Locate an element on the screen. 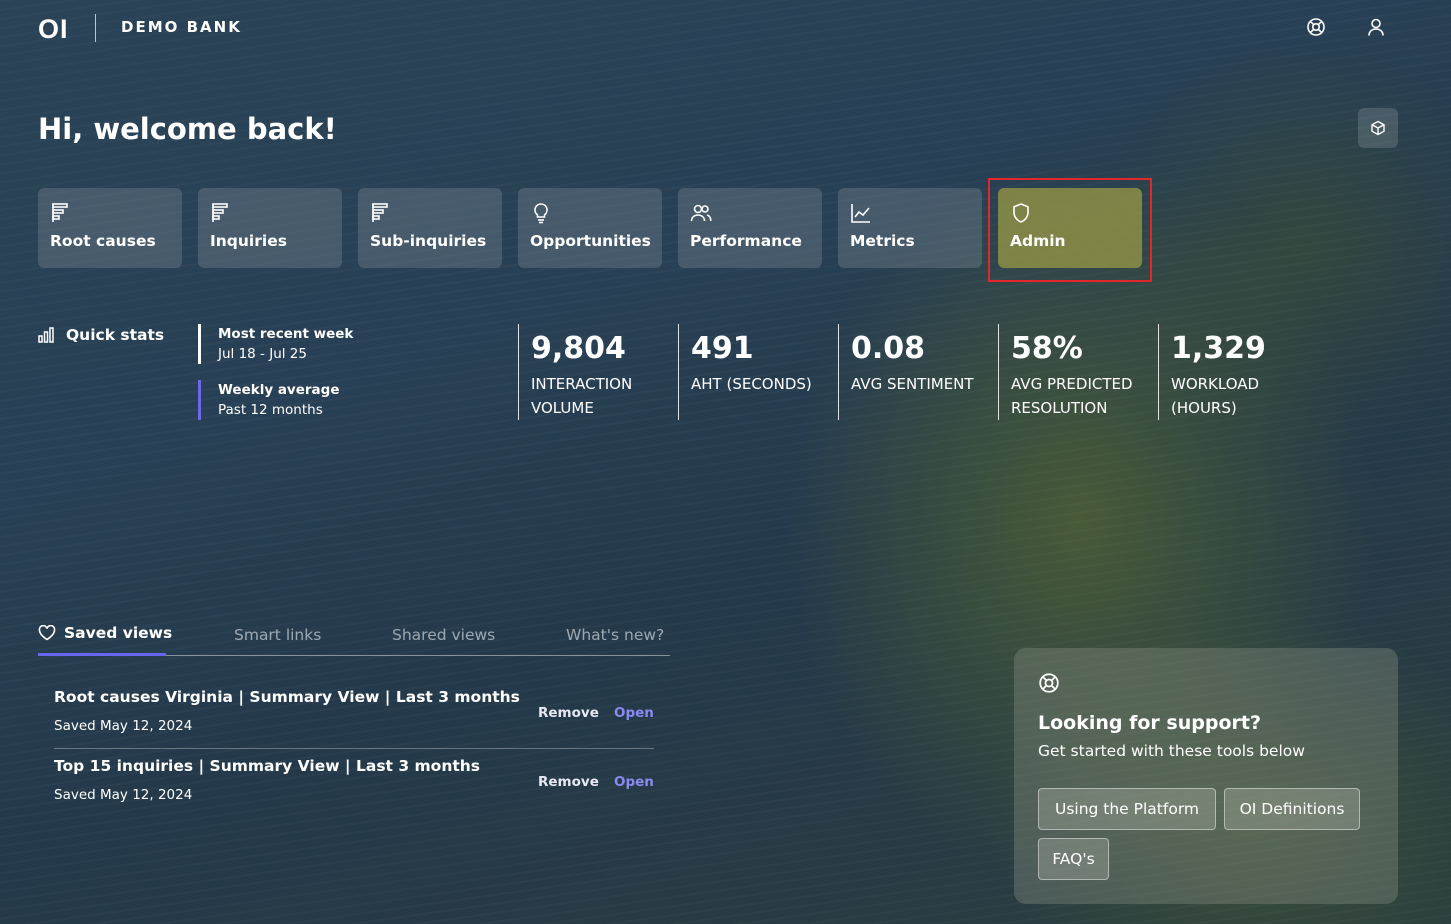 The width and height of the screenshot is (1451, 924). quick-stats-title: Quick stats is located at coordinates (101, 335).